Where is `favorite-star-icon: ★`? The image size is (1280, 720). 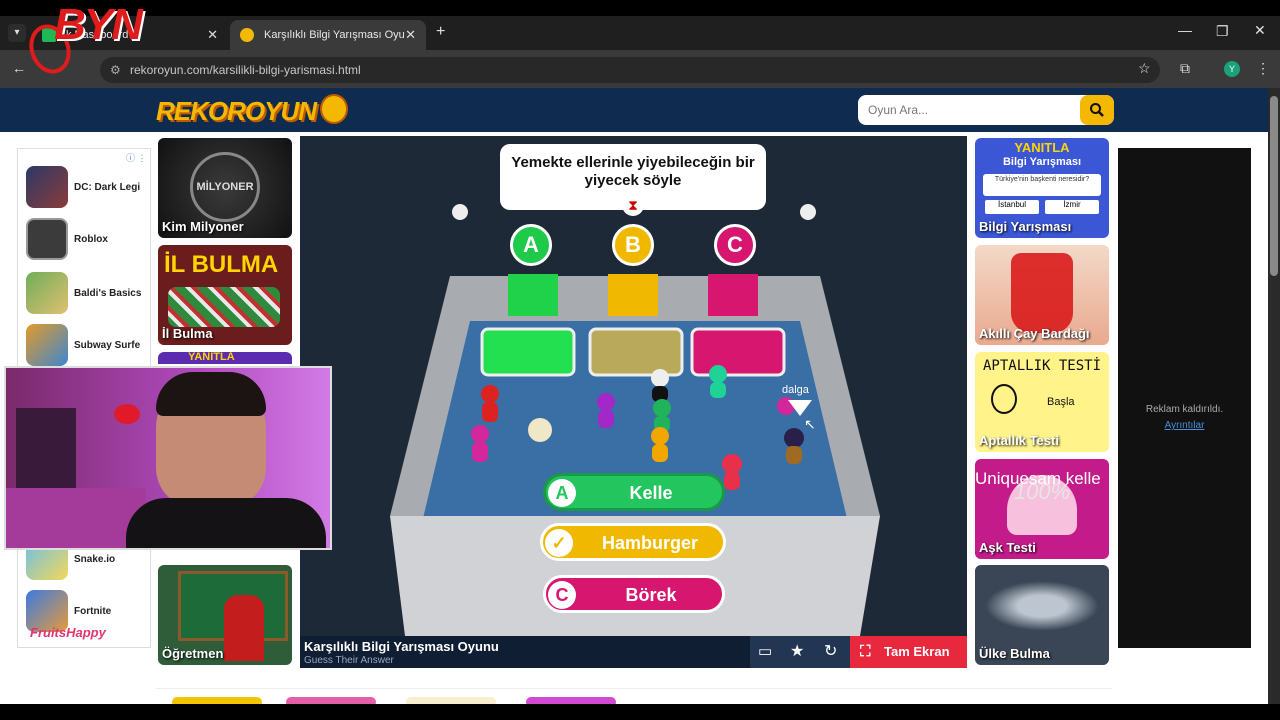 favorite-star-icon: ★ is located at coordinates (797, 651).